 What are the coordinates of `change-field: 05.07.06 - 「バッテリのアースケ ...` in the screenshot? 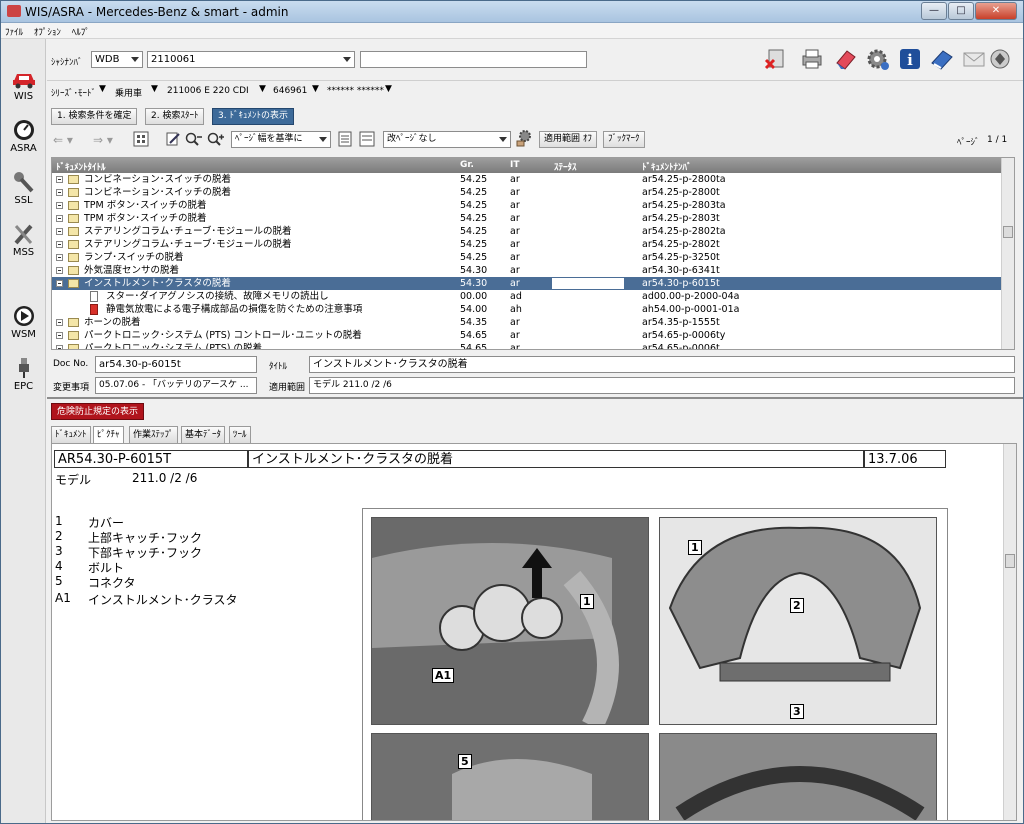 It's located at (176, 385).